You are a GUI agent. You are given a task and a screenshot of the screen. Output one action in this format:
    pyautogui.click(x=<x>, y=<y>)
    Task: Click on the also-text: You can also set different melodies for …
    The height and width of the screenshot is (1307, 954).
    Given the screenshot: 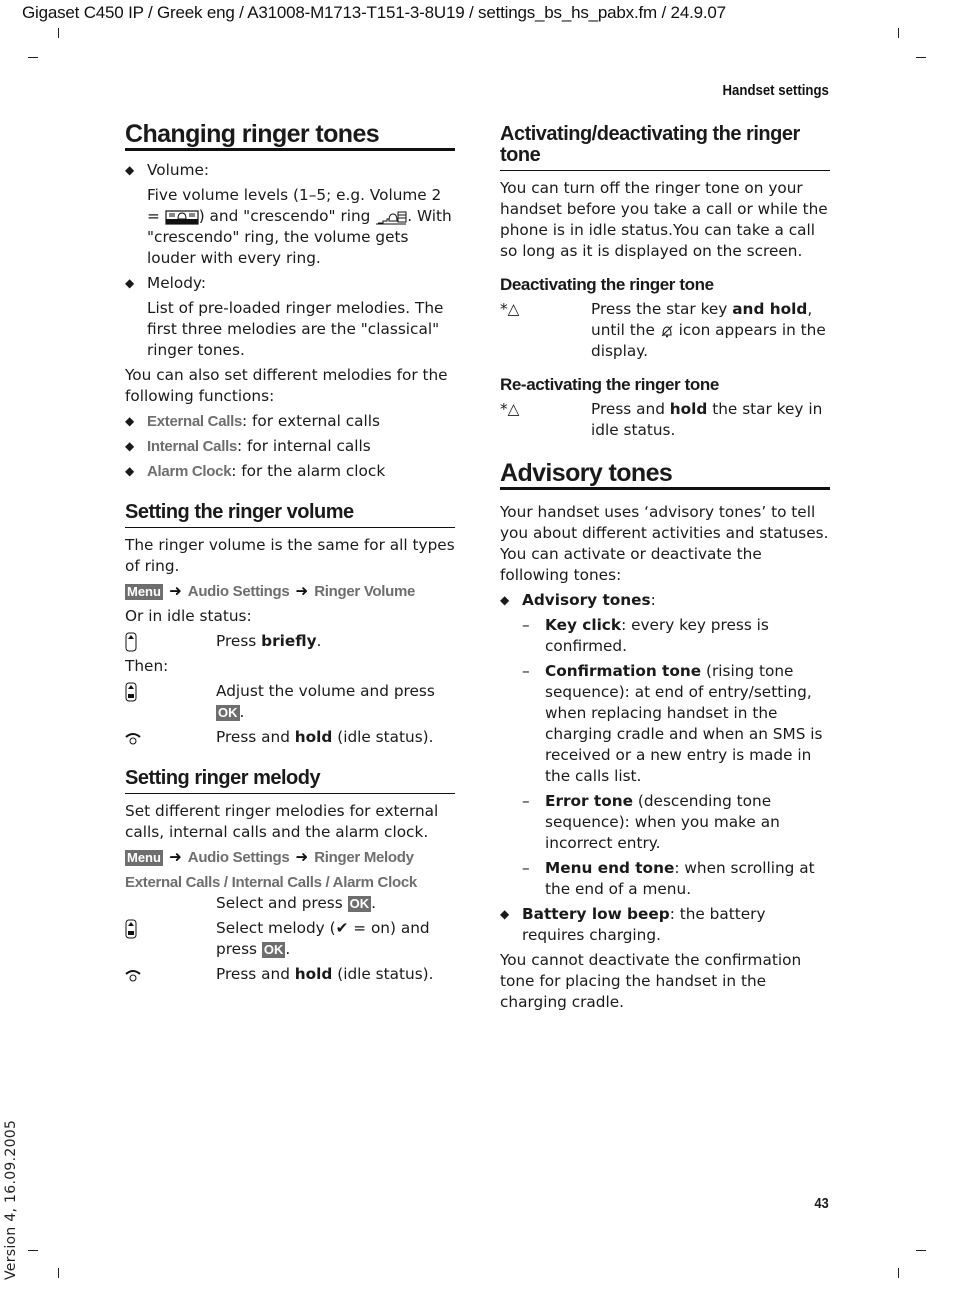 What is the action you would take?
    pyautogui.click(x=286, y=385)
    